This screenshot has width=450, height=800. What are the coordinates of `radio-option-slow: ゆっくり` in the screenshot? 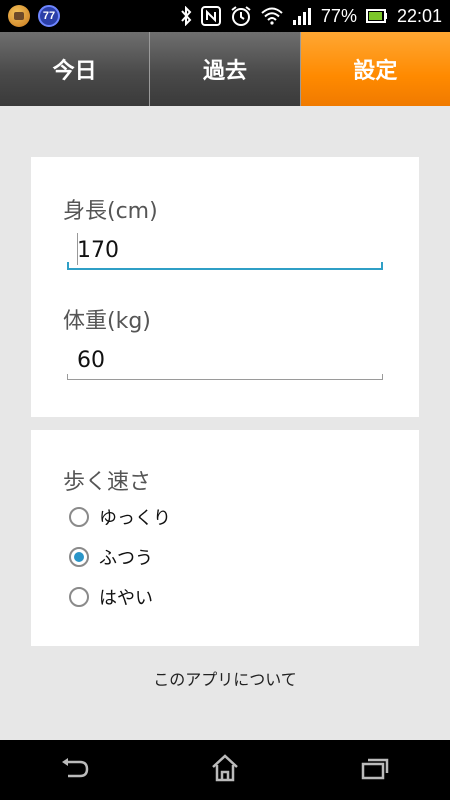 It's located at (120, 517).